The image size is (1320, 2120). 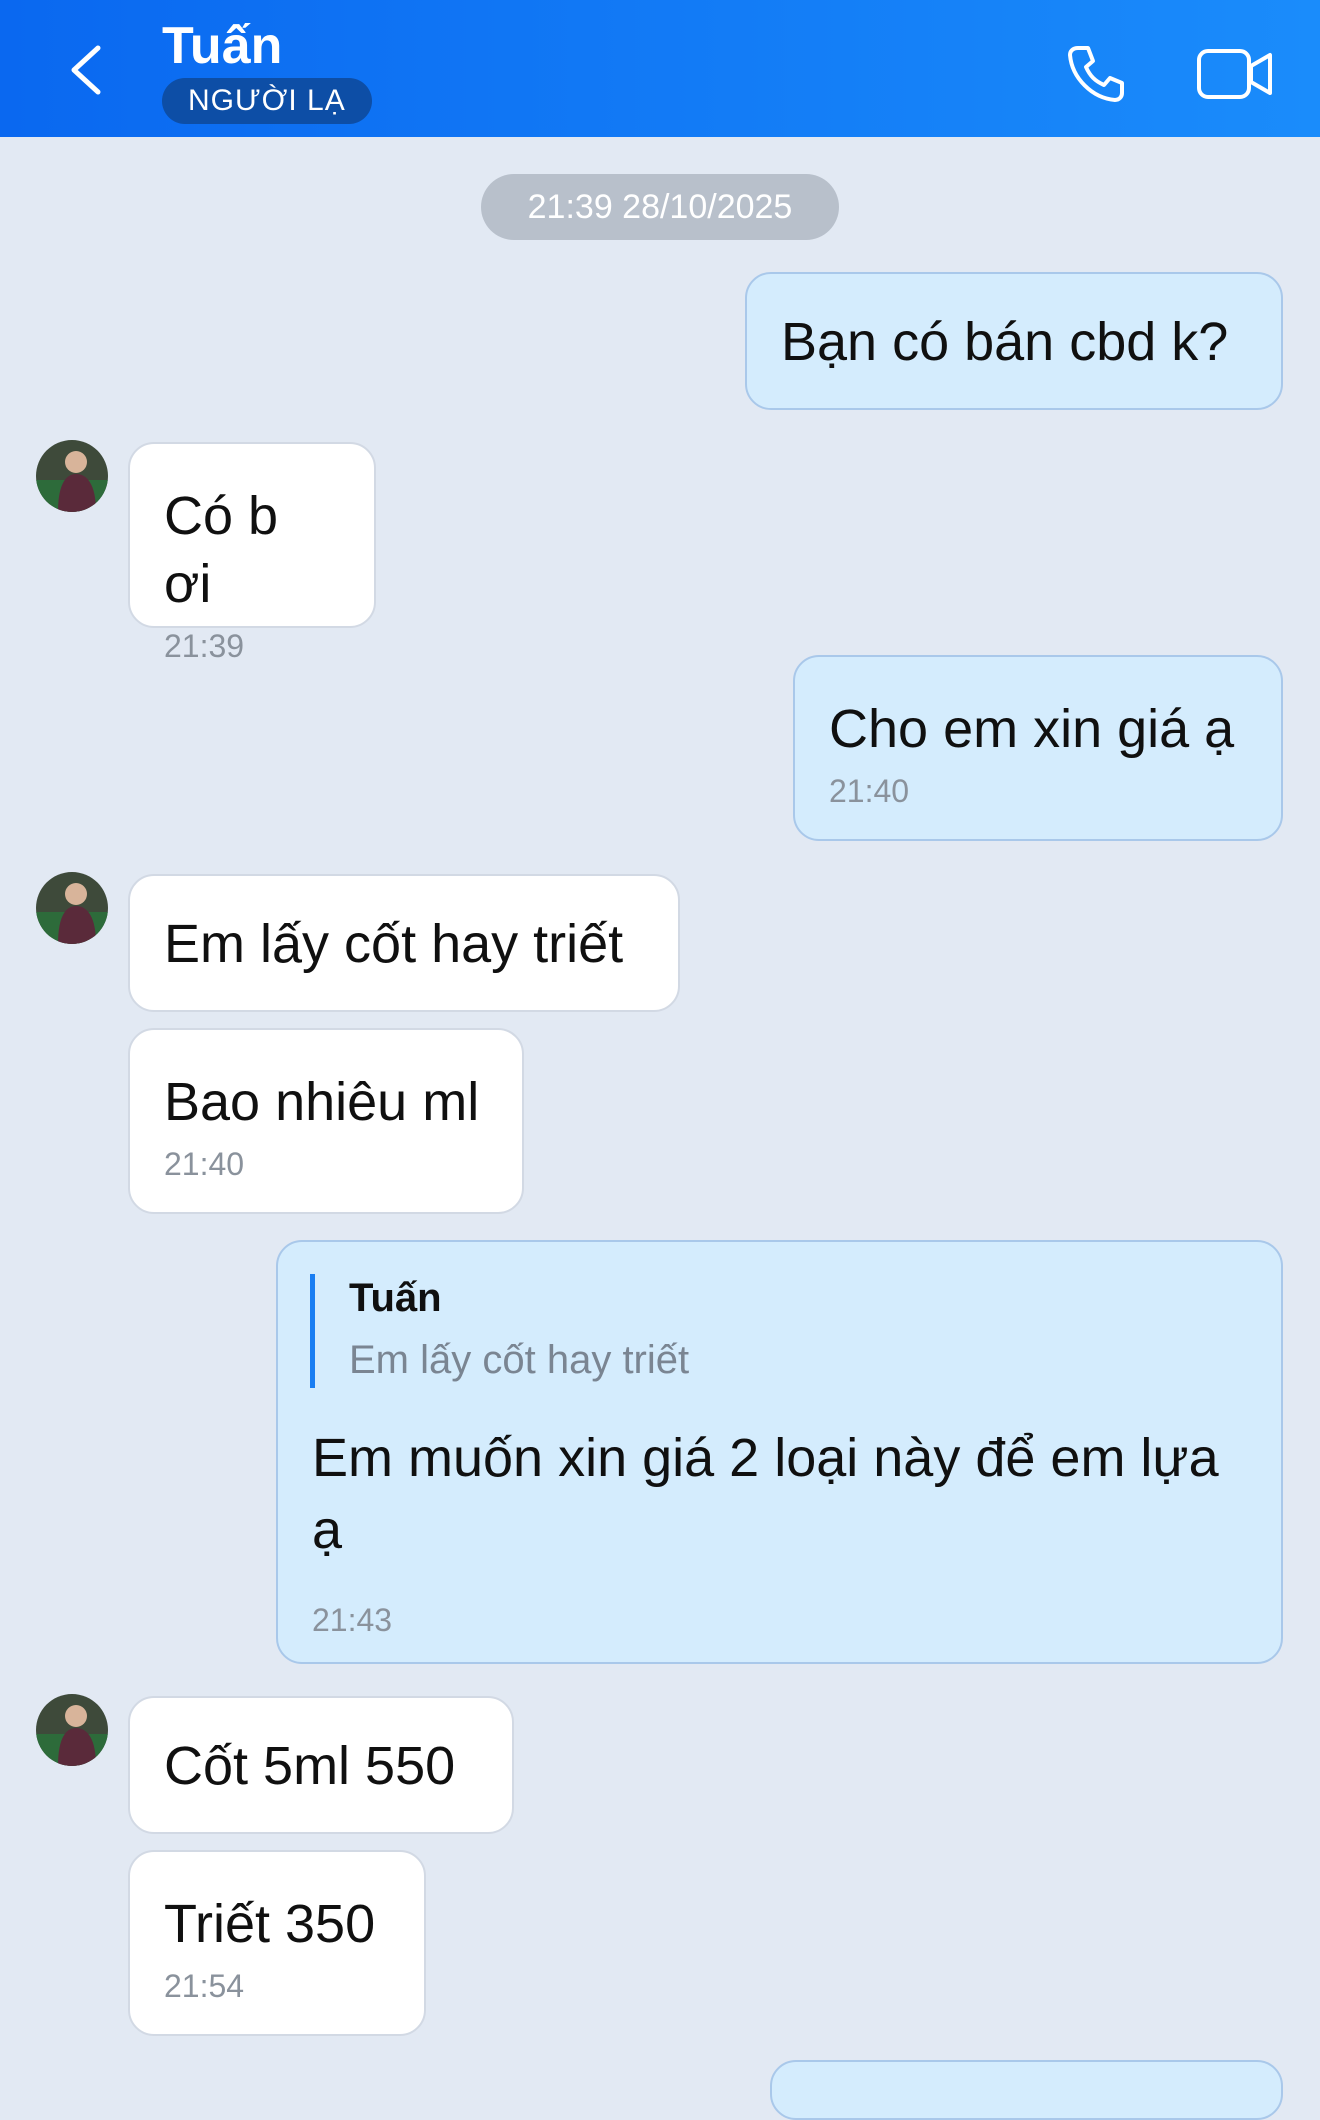 I want to click on incoming-message: Có b ơi 21:39, so click(x=252, y=553).